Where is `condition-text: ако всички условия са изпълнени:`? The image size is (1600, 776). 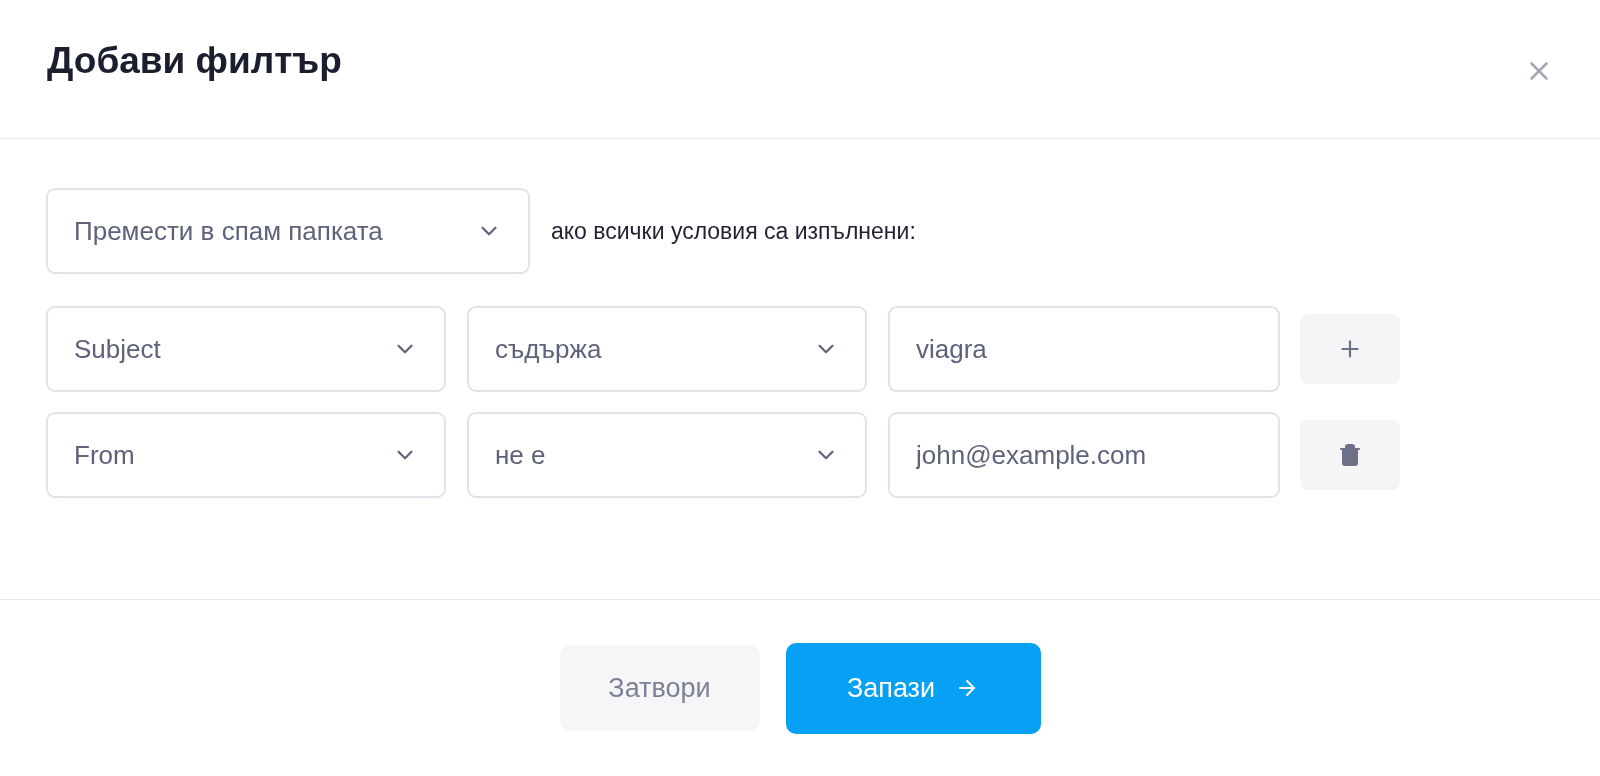 condition-text: ако всички условия са изпълнени: is located at coordinates (733, 231).